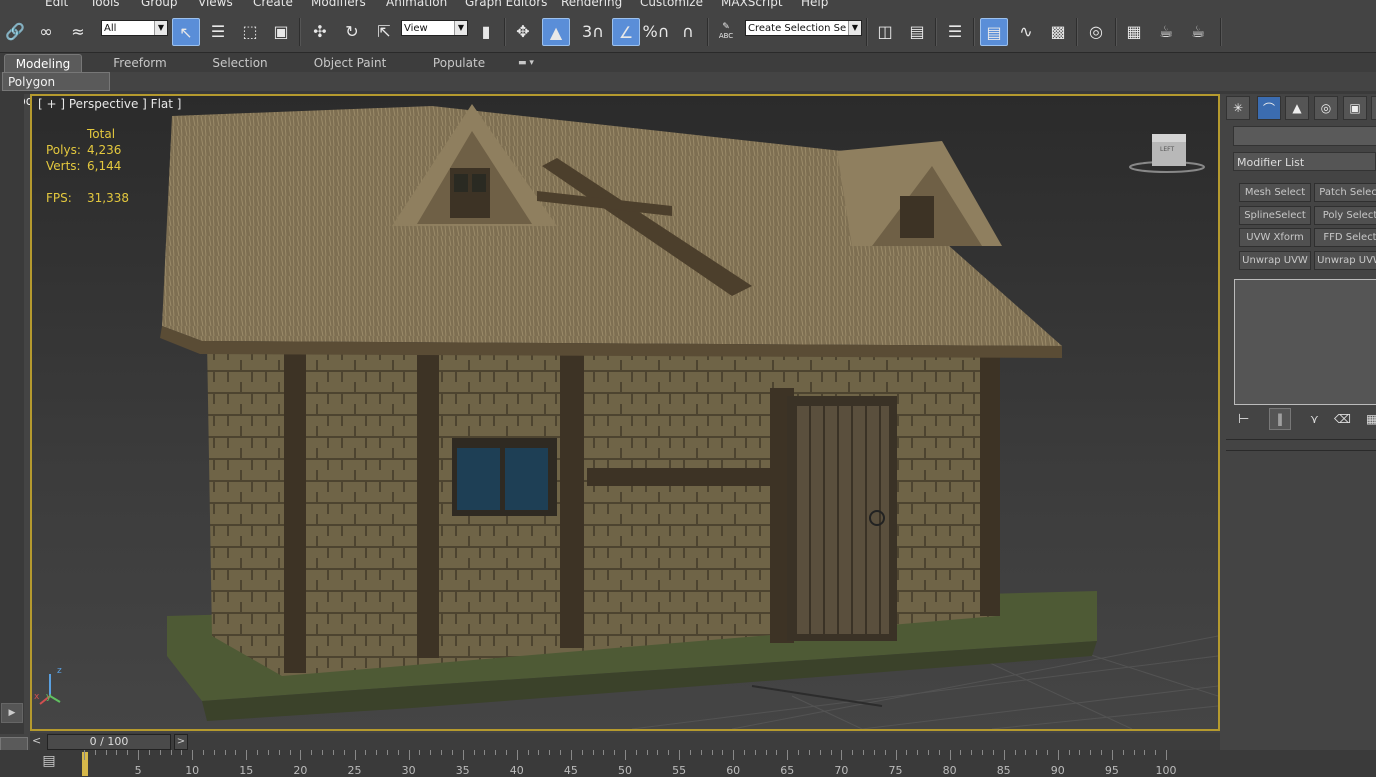 The height and width of the screenshot is (777, 1376). What do you see at coordinates (109, 742) in the screenshot?
I see `time-slider: 0 / 100` at bounding box center [109, 742].